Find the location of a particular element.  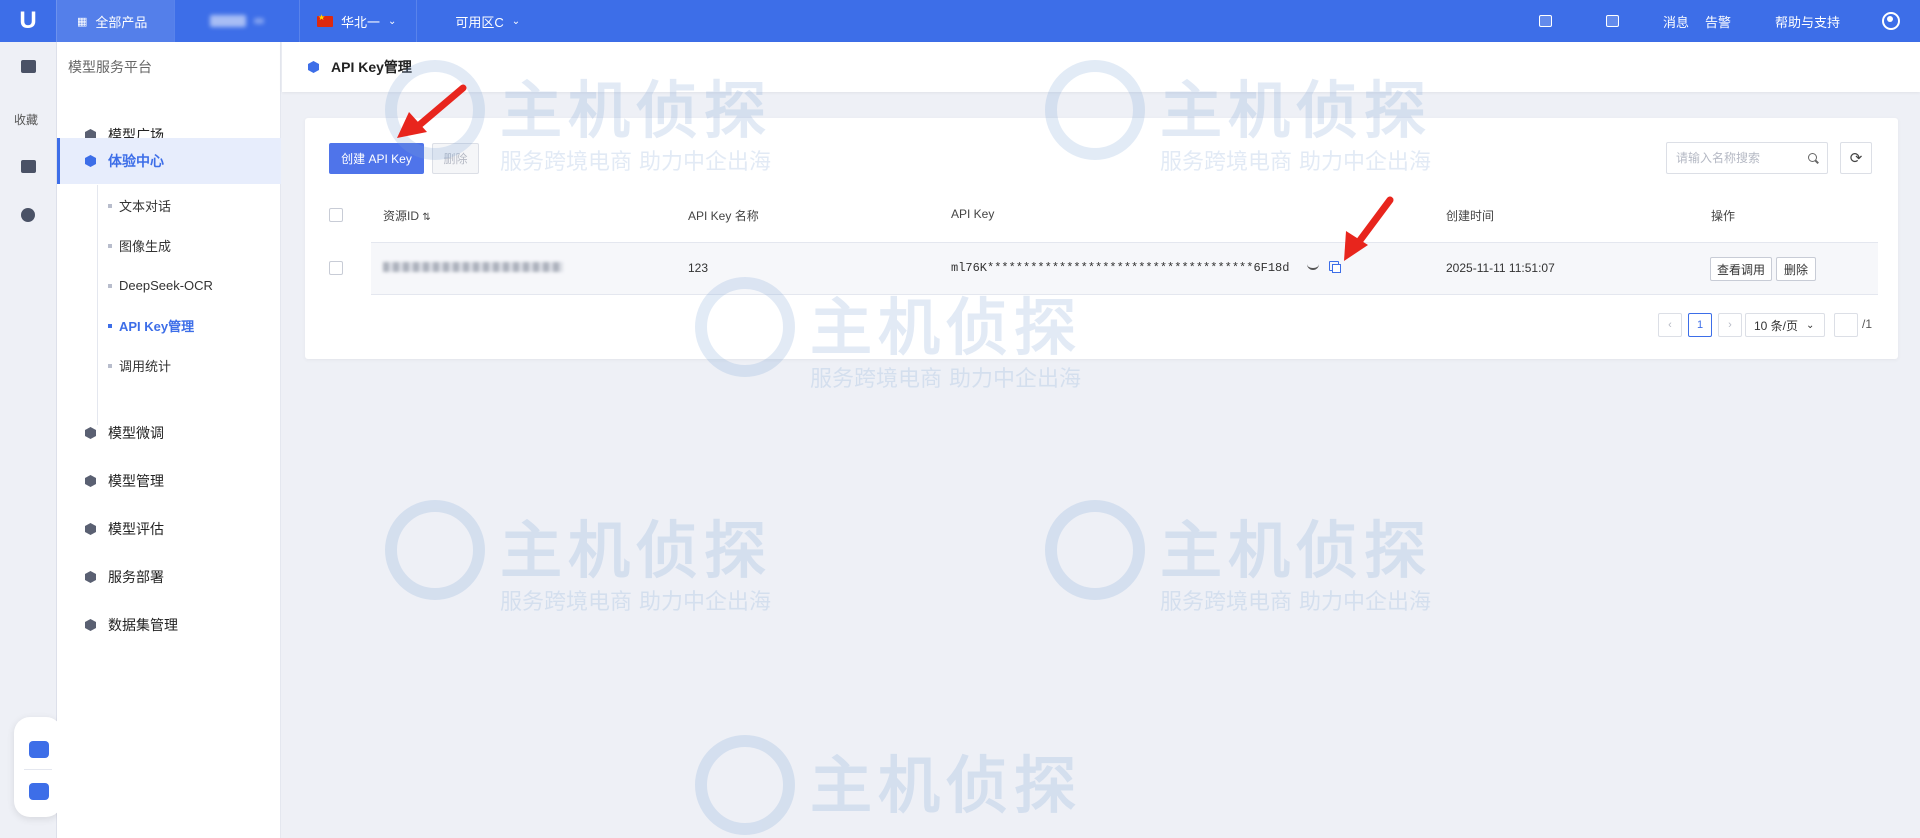

search-console-icon is located at coordinates (1545, 21).